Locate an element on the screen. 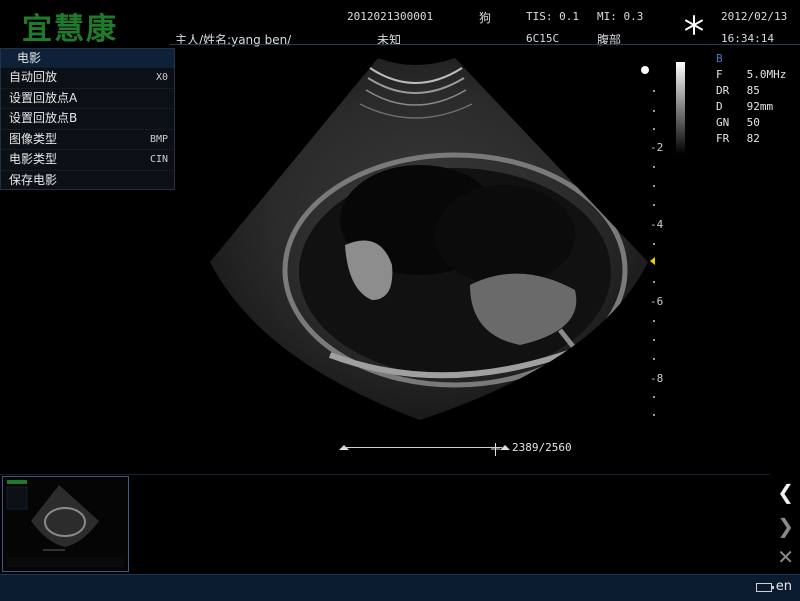  menu-item-auto-replay: 自动回放 X0 is located at coordinates (87, 77).